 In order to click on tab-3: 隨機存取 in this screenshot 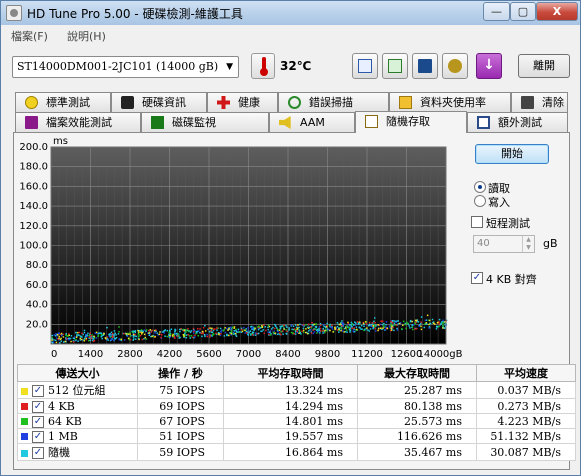, I will do `click(411, 122)`.